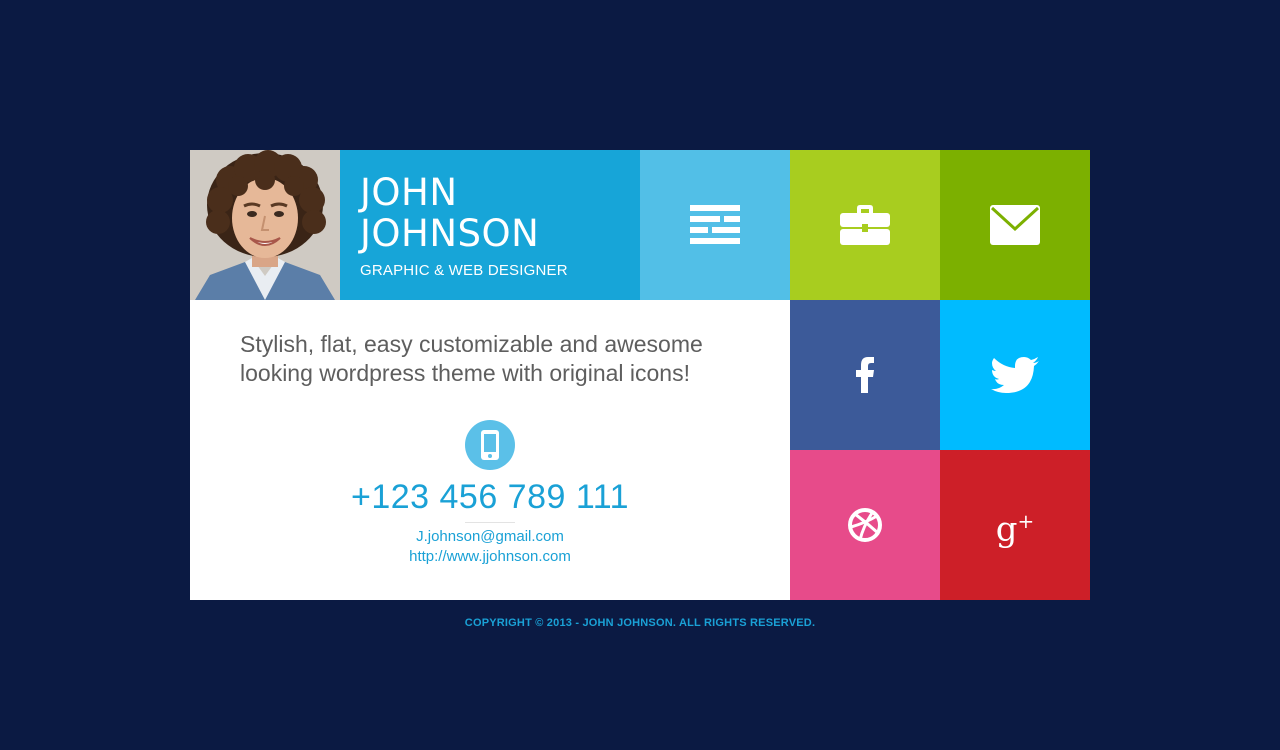  I want to click on portfolio-tile, so click(865, 225).